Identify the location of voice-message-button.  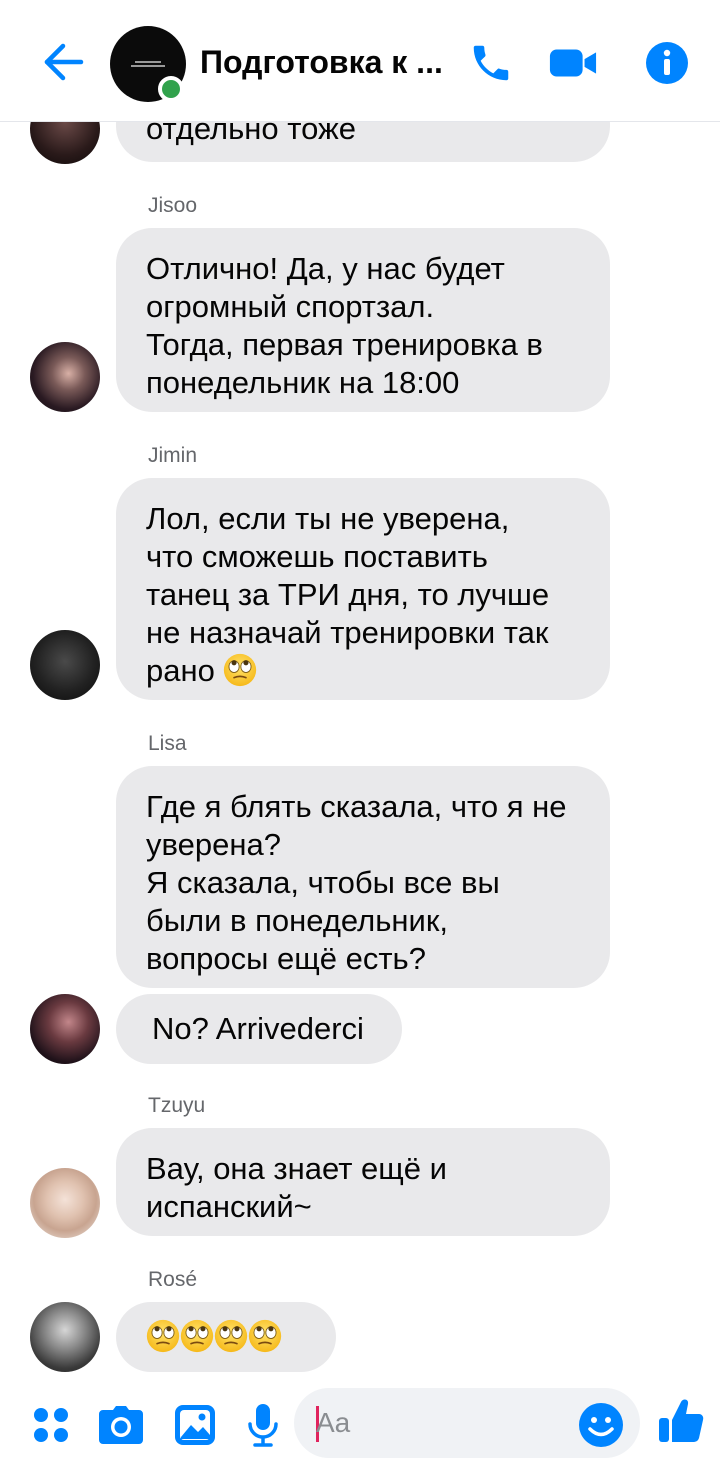
(263, 1425).